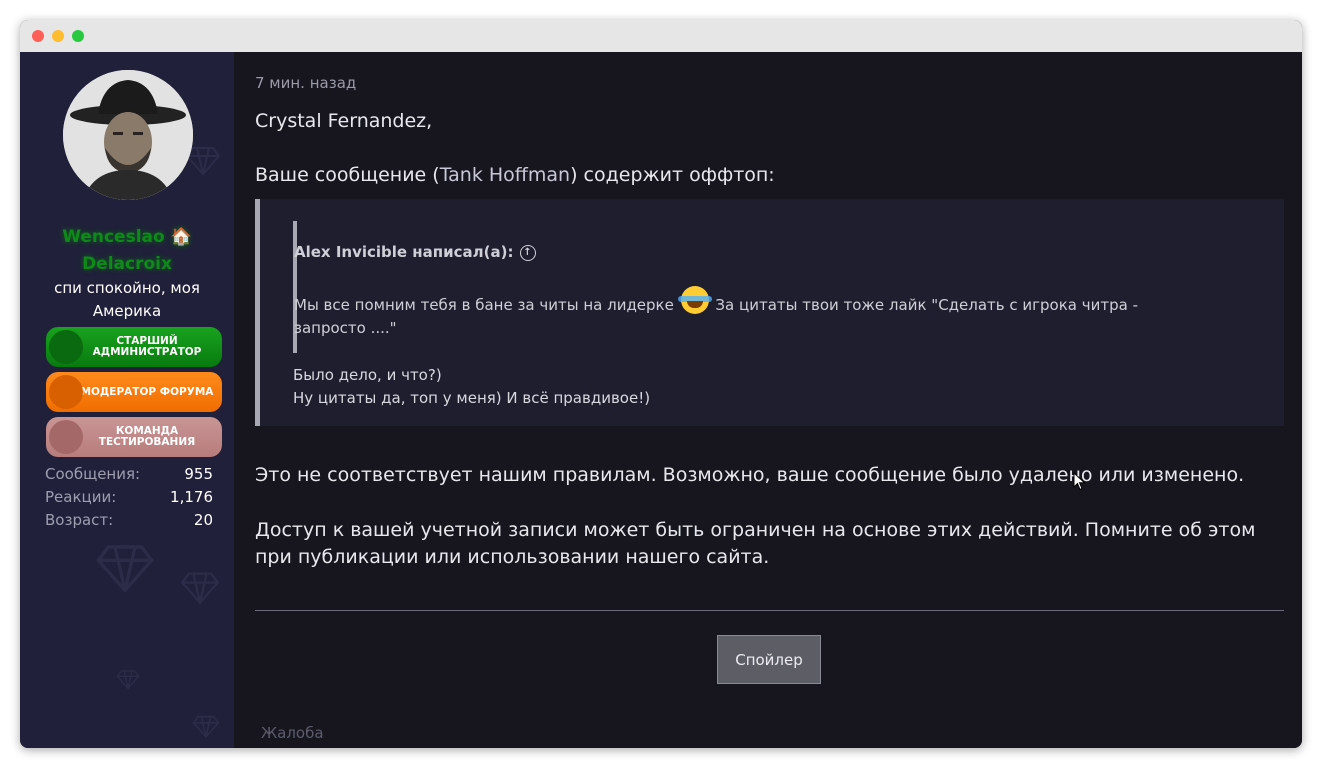 This screenshot has height=768, width=1322. Describe the element at coordinates (203, 520) in the screenshot. I see `stat-value: 20` at that location.